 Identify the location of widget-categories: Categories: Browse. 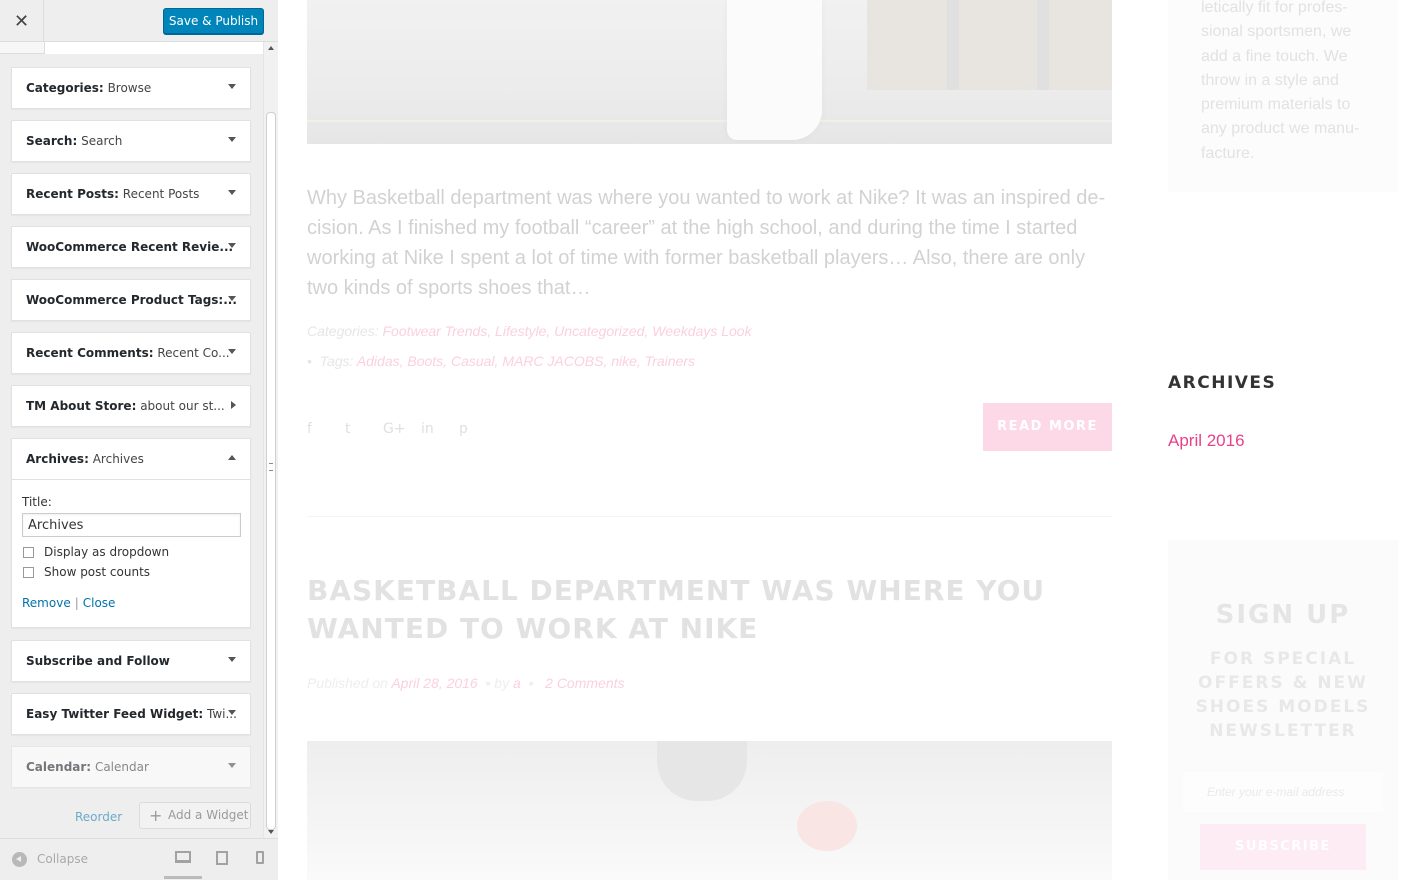
(131, 88).